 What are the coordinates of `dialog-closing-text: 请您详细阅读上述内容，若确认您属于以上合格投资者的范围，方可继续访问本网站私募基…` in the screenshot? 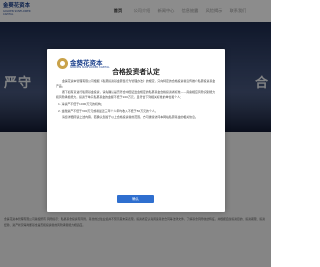 It's located at (130, 117).